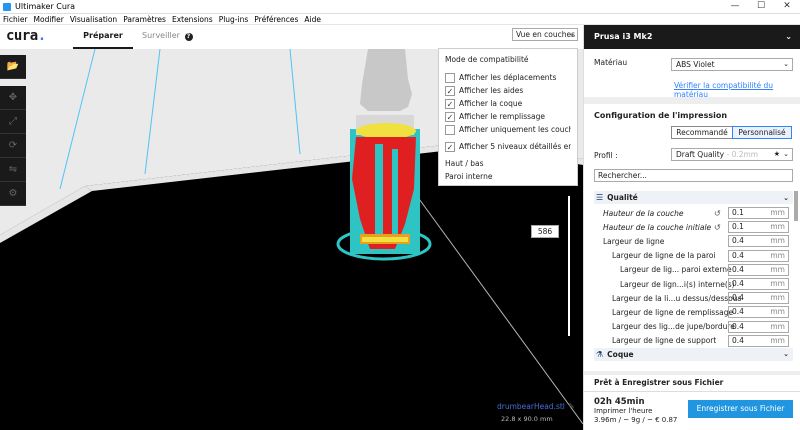 Image resolution: width=800 pixels, height=430 pixels. Describe the element at coordinates (693, 256) in the screenshot. I see `setting-wall-line-width: Largeur de ligne de la paroi 0.4 mm` at that location.